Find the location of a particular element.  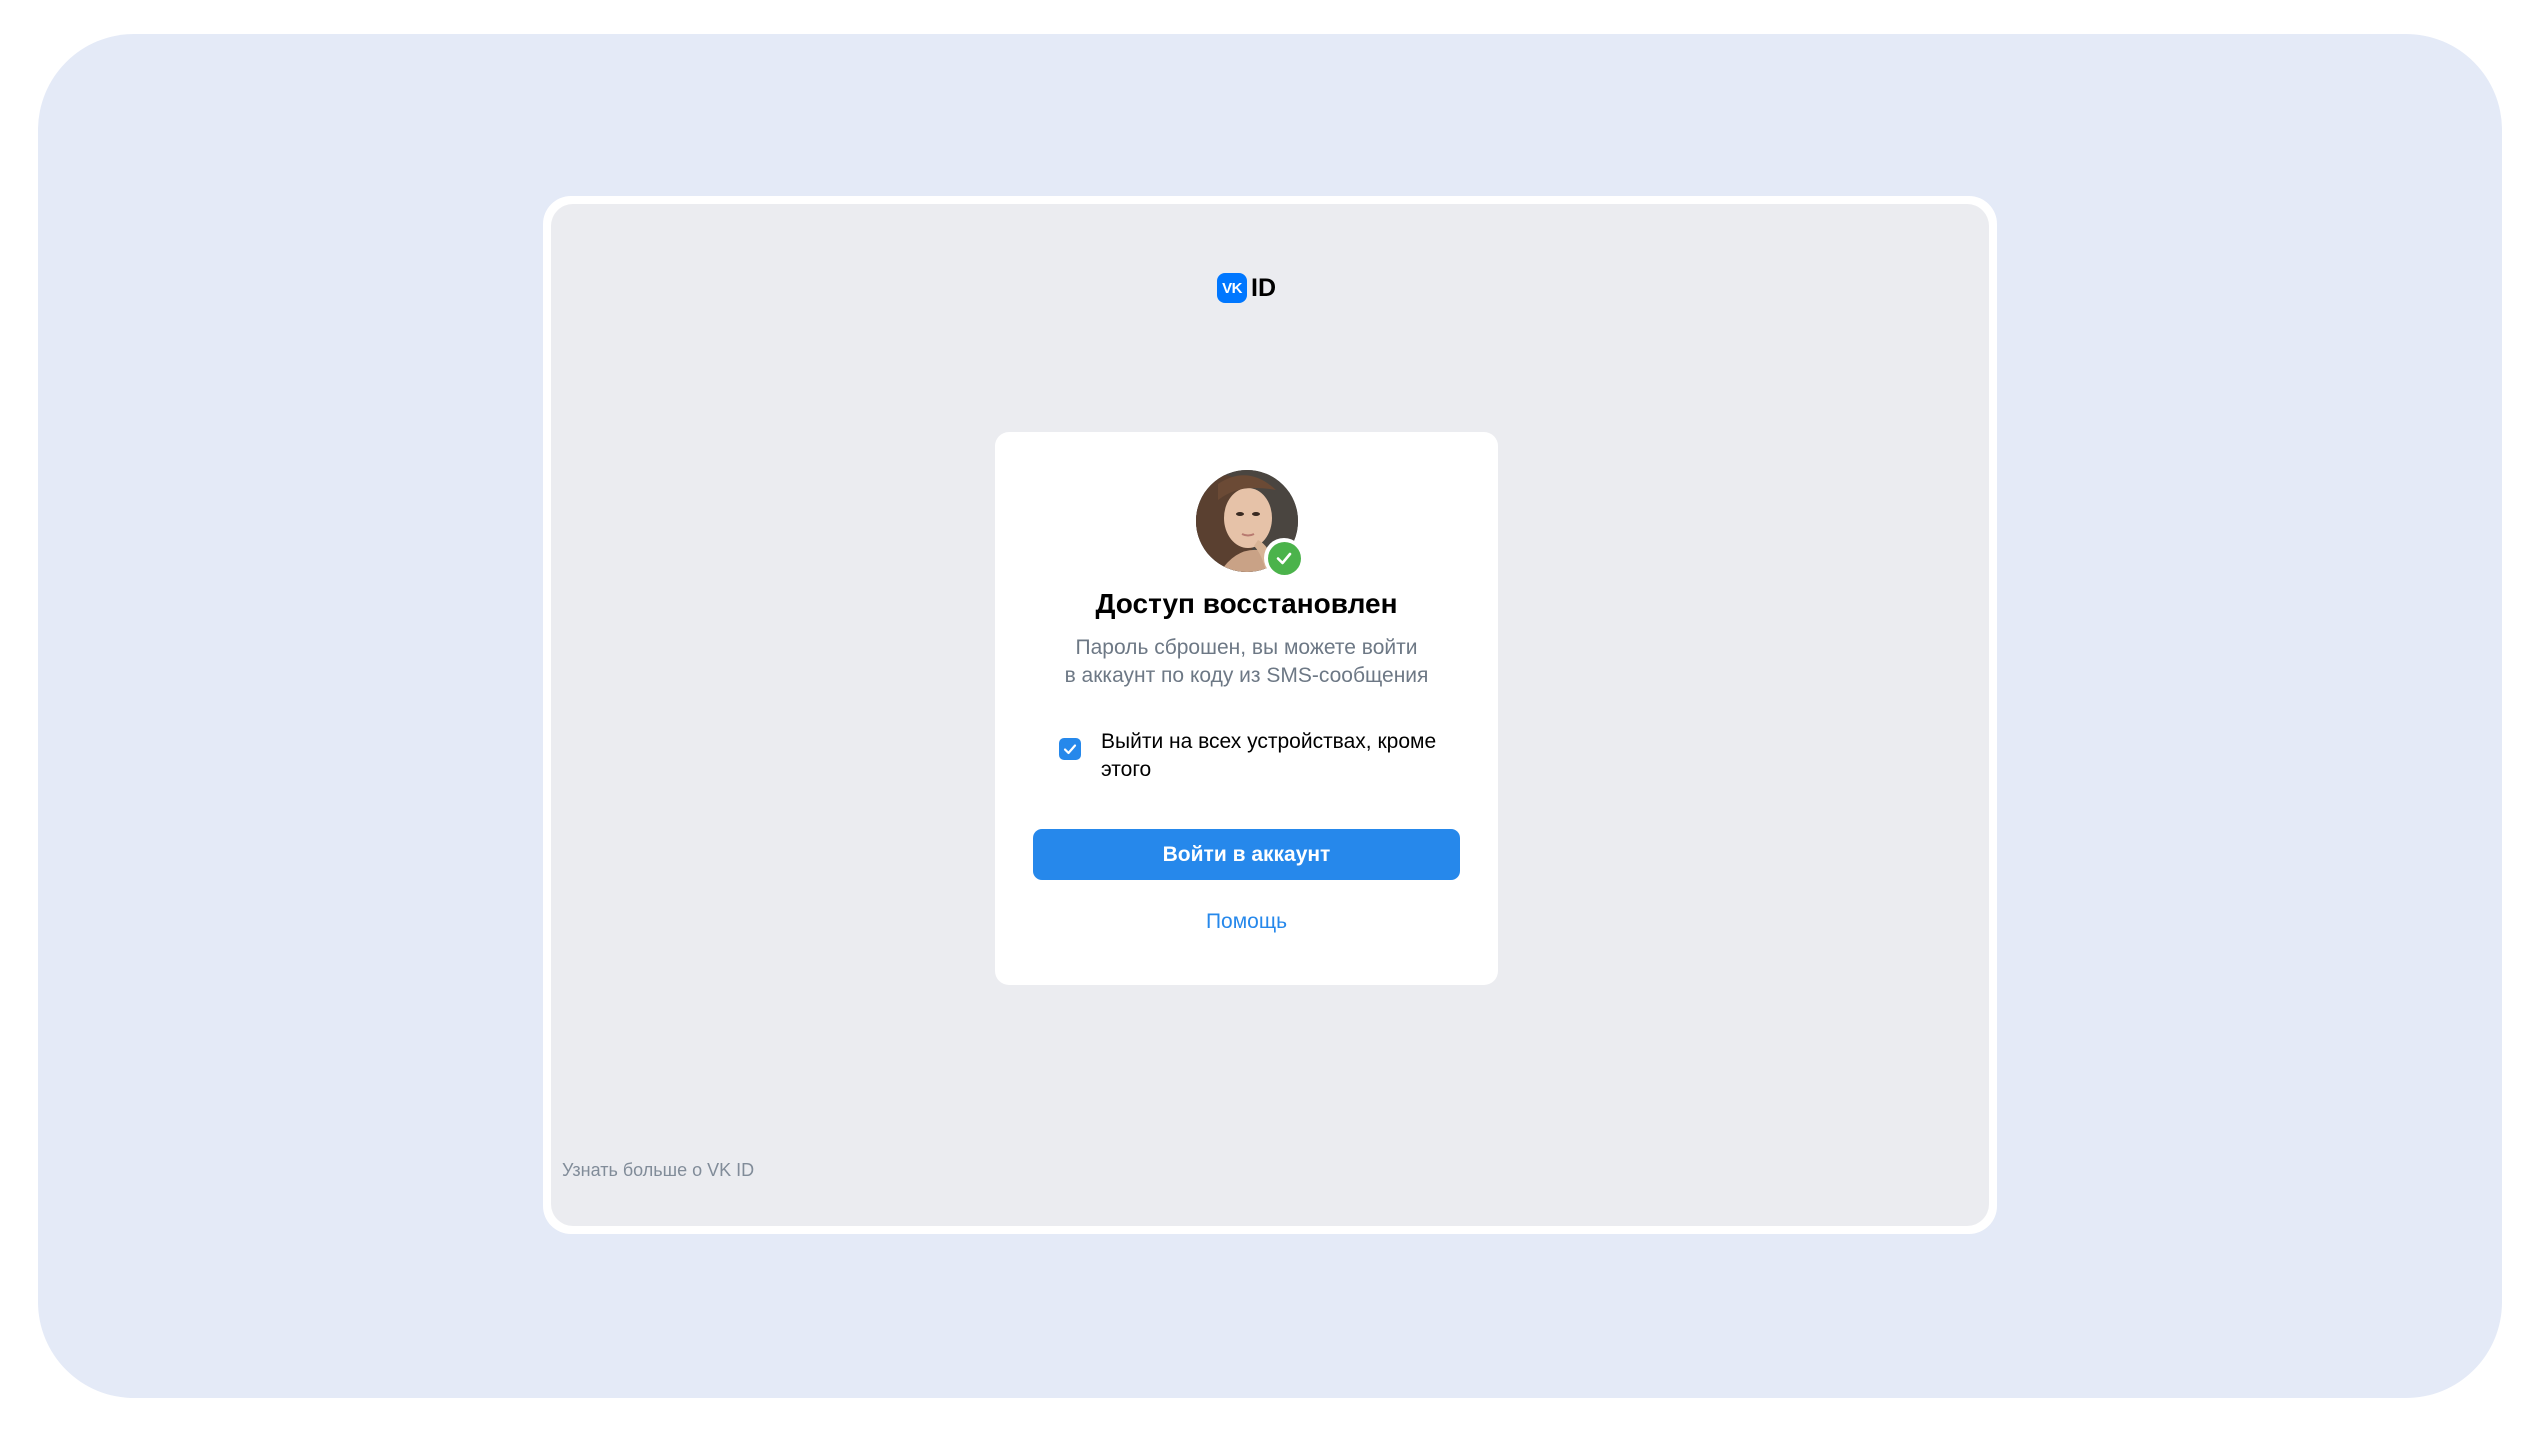

subtitle-line-2: в аккаунт по коду из SMS-сообщения is located at coordinates (1246, 675).